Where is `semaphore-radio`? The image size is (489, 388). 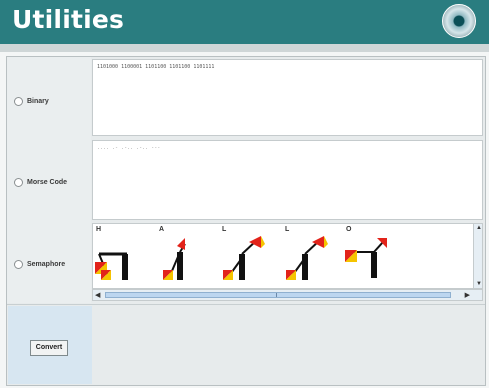 semaphore-radio is located at coordinates (18, 264).